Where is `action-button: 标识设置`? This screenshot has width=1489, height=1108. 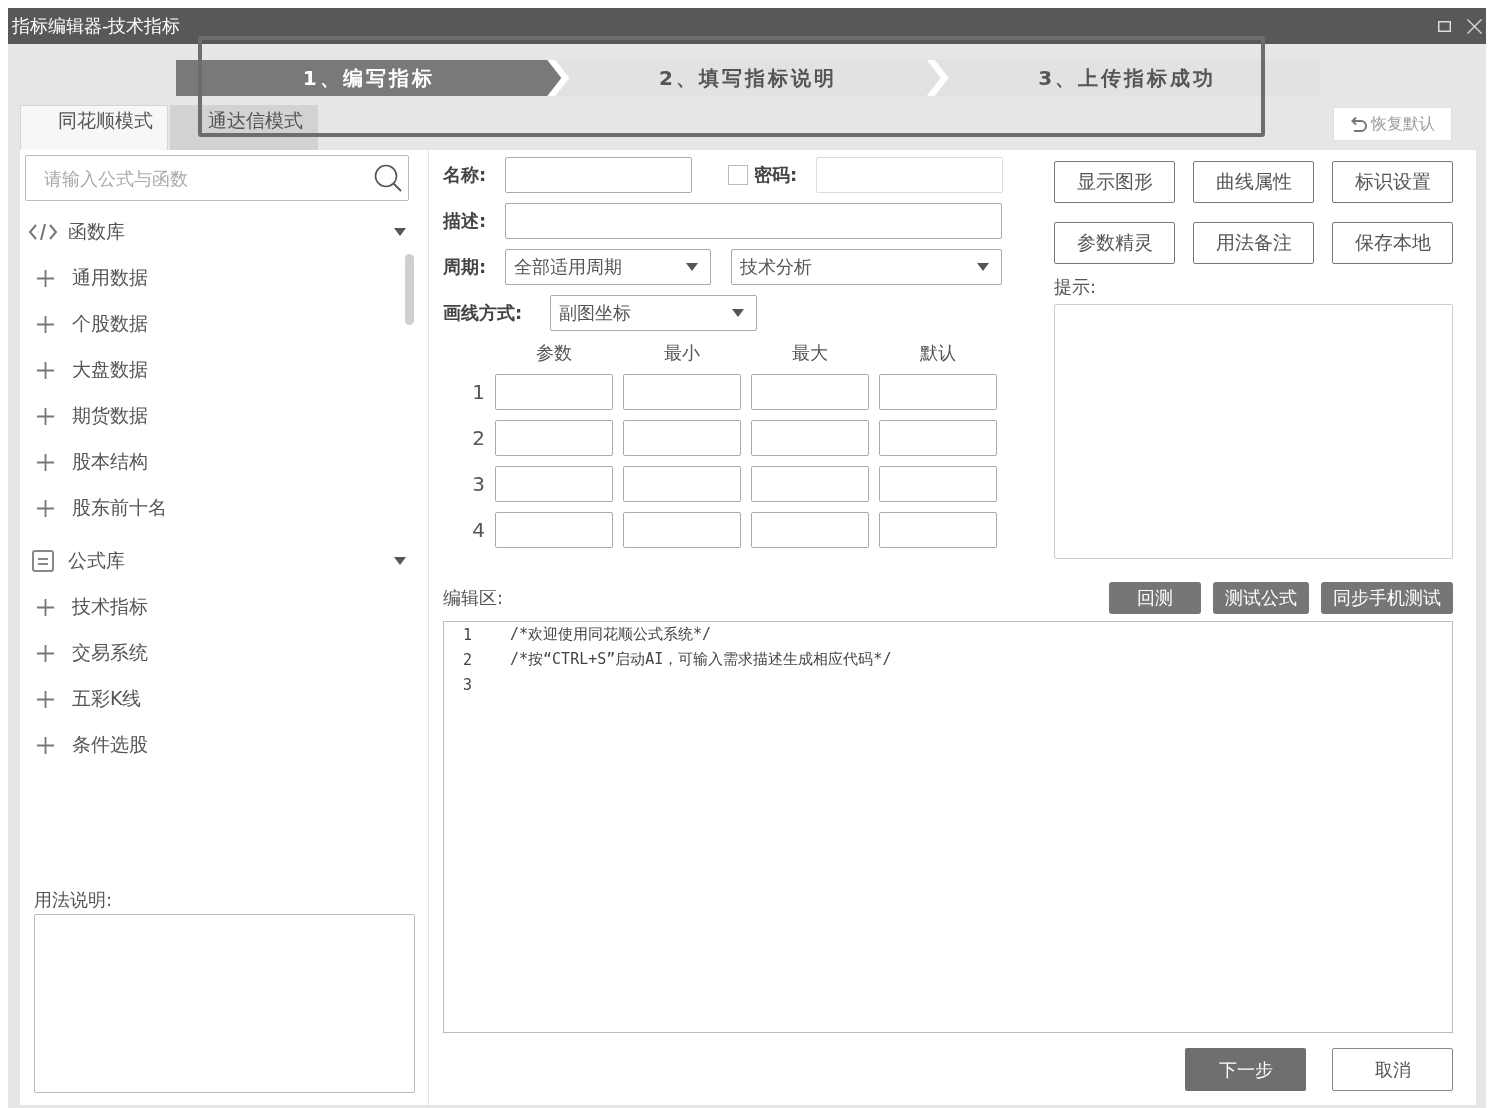
action-button: 标识设置 is located at coordinates (1392, 182).